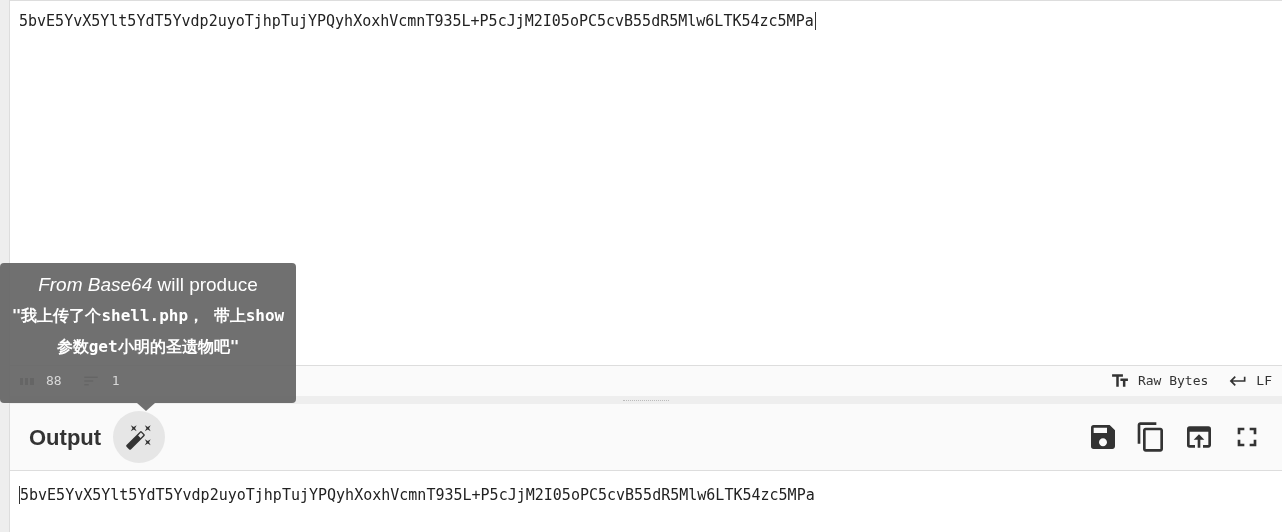 The image size is (1282, 532). Describe the element at coordinates (139, 437) in the screenshot. I see `magic-wand-icon` at that location.